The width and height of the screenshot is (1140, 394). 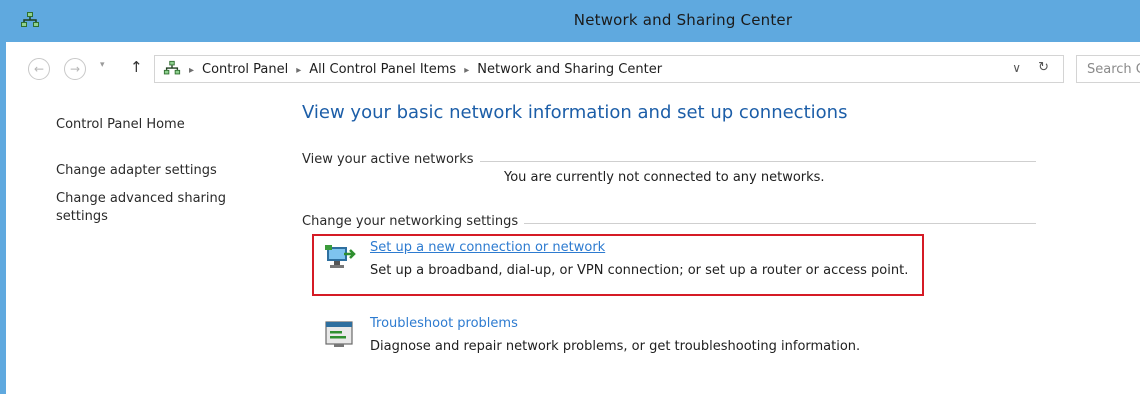 I want to click on breadcrumb-network-sharing: Network and Sharing Center, so click(x=569, y=69).